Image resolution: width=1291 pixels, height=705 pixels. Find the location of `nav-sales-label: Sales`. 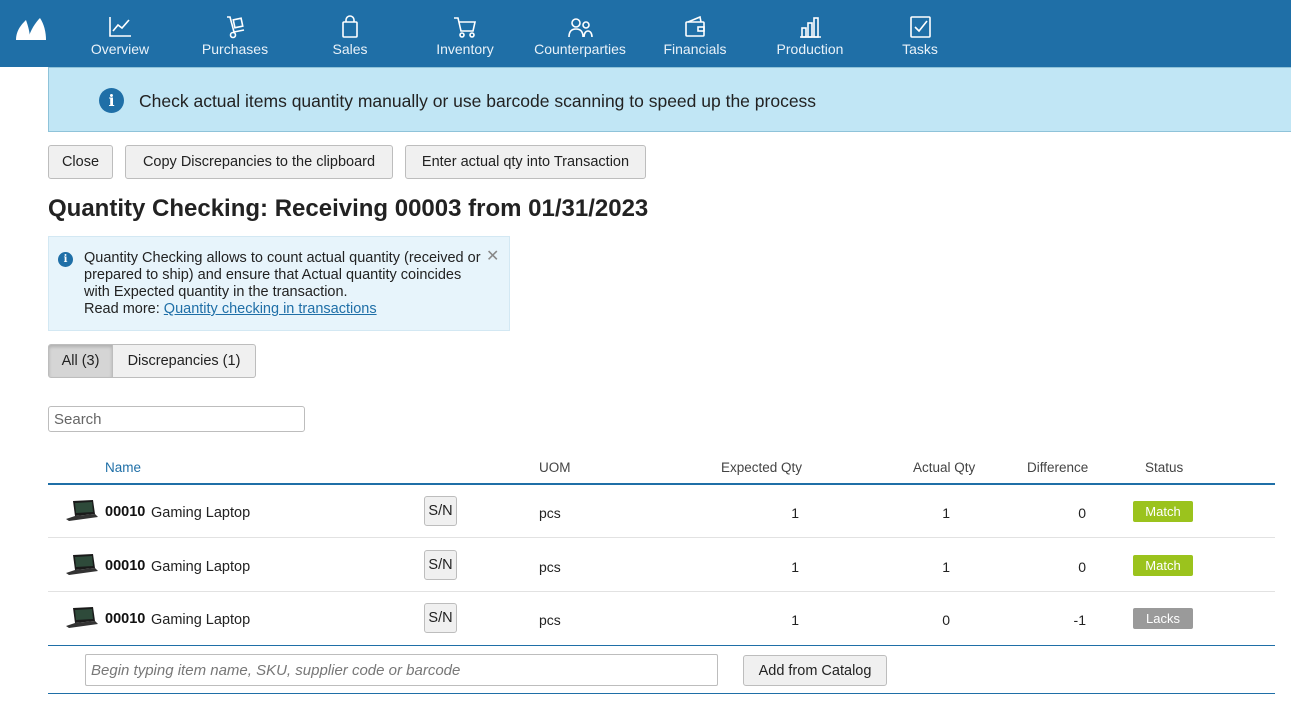

nav-sales-label: Sales is located at coordinates (350, 49).